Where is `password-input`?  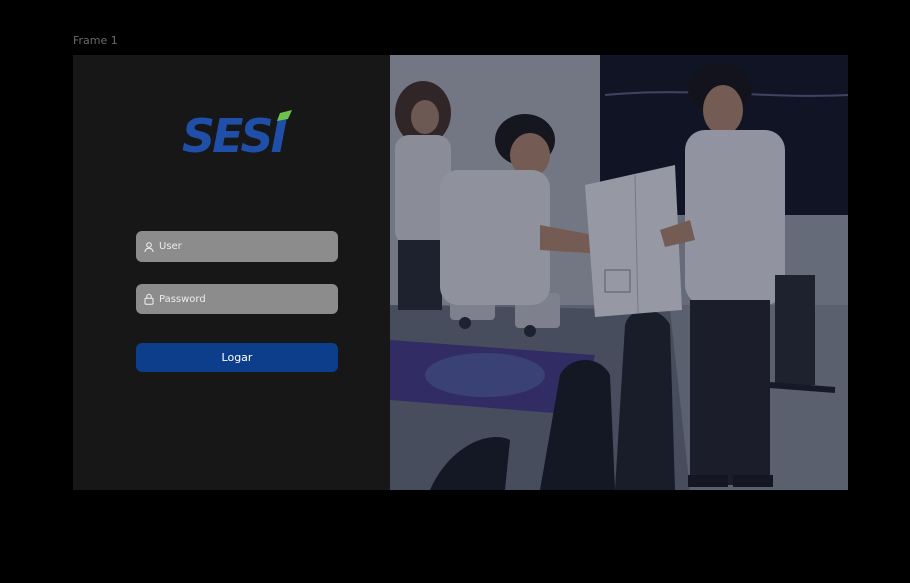
password-input is located at coordinates (244, 299).